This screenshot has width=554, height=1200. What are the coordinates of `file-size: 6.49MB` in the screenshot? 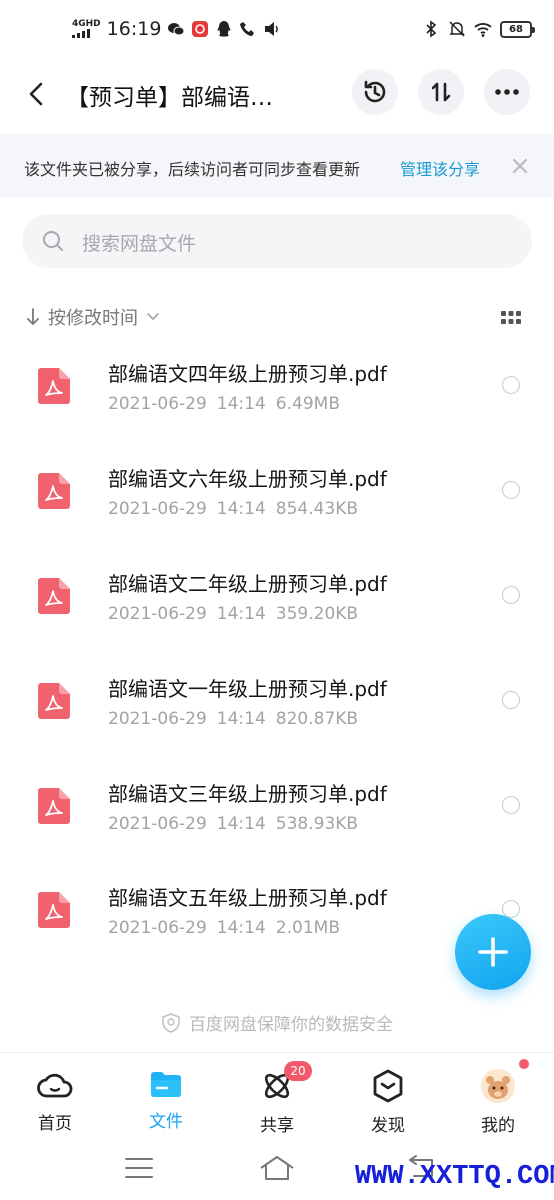 It's located at (307, 404).